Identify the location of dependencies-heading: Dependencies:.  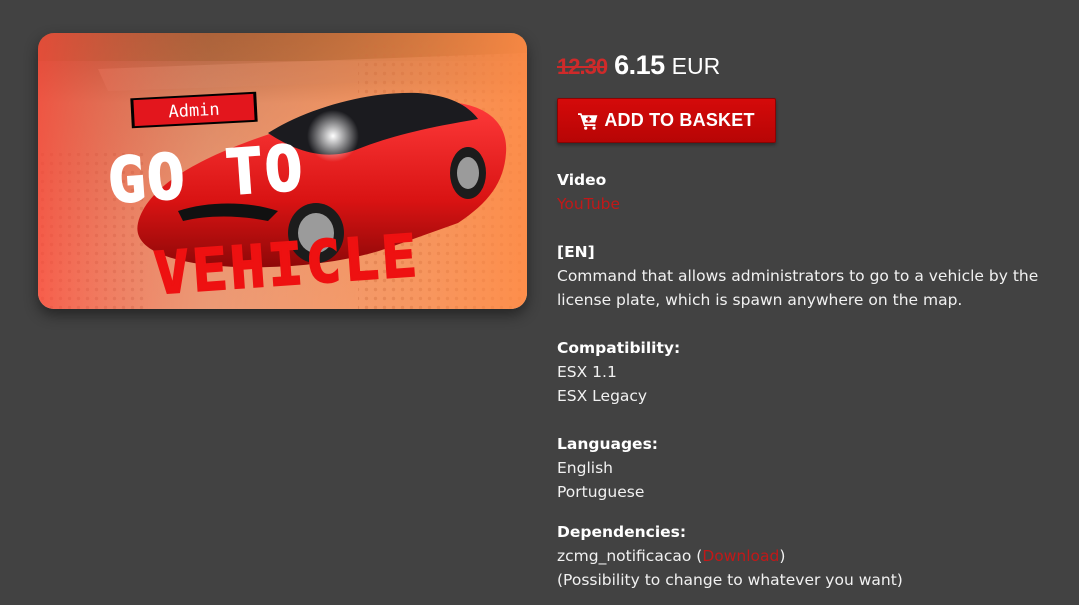
(622, 532).